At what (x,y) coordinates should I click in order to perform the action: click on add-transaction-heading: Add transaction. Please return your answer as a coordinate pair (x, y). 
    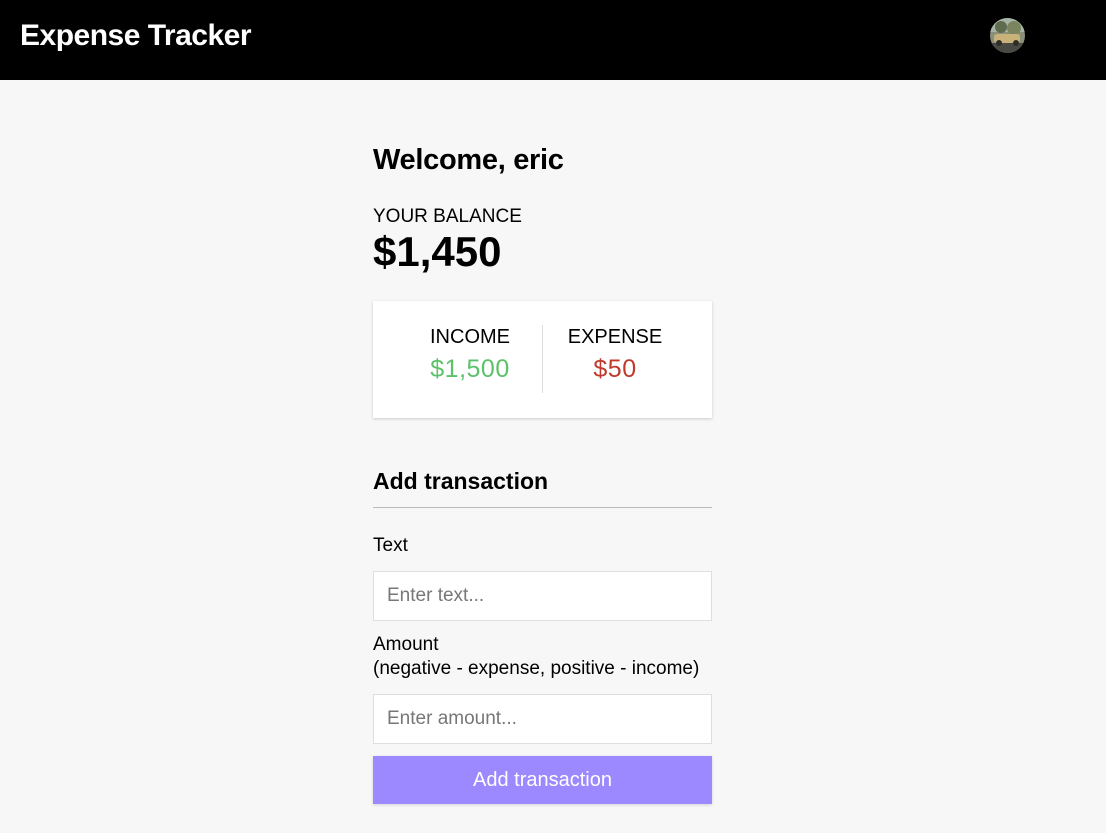
    Looking at the image, I should click on (461, 481).